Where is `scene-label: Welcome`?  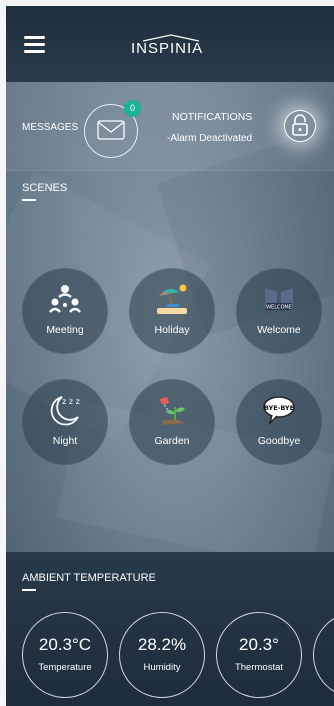 scene-label: Welcome is located at coordinates (279, 330).